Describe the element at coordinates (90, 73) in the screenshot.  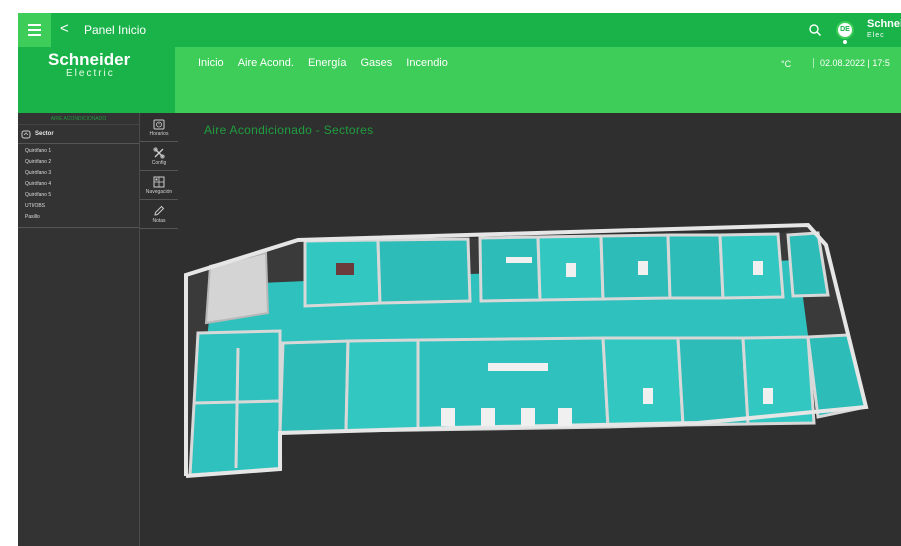
I see `logo-sub: Electric` at that location.